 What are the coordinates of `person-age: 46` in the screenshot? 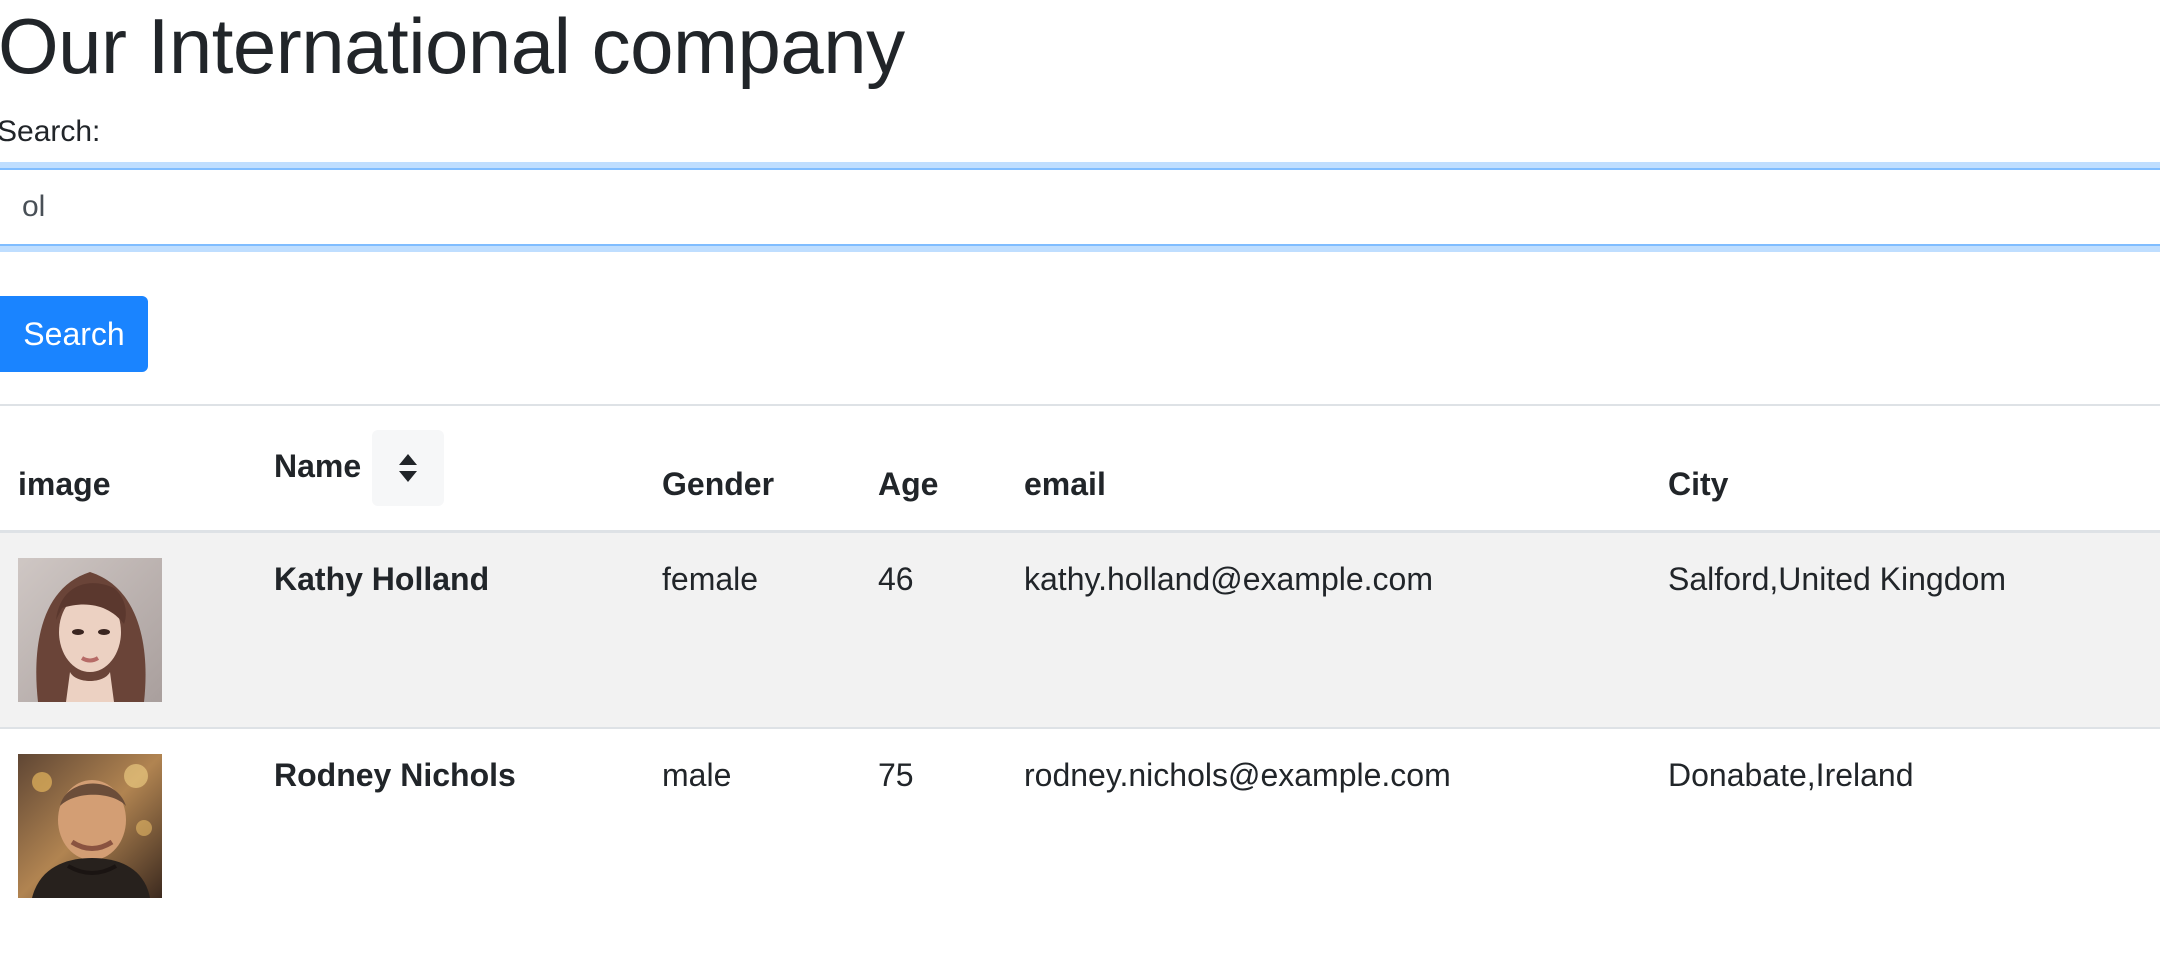 It's located at (896, 579).